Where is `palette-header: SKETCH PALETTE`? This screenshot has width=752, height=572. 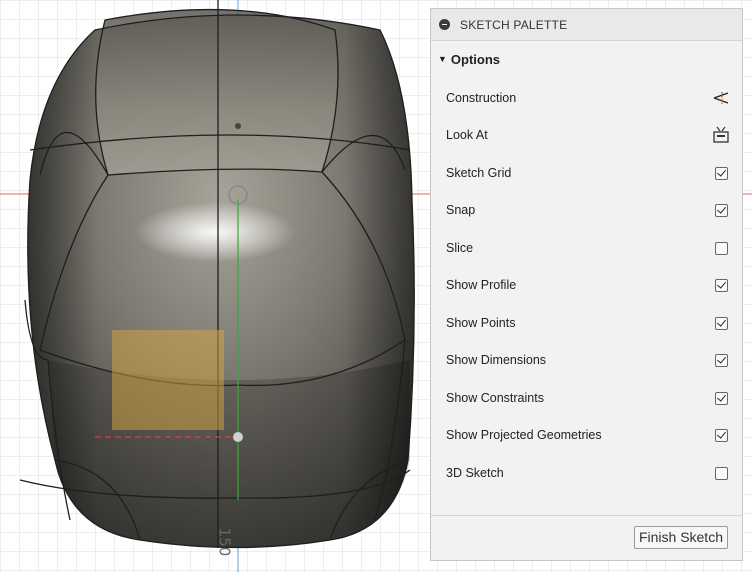
palette-header: SKETCH PALETTE is located at coordinates (586, 25).